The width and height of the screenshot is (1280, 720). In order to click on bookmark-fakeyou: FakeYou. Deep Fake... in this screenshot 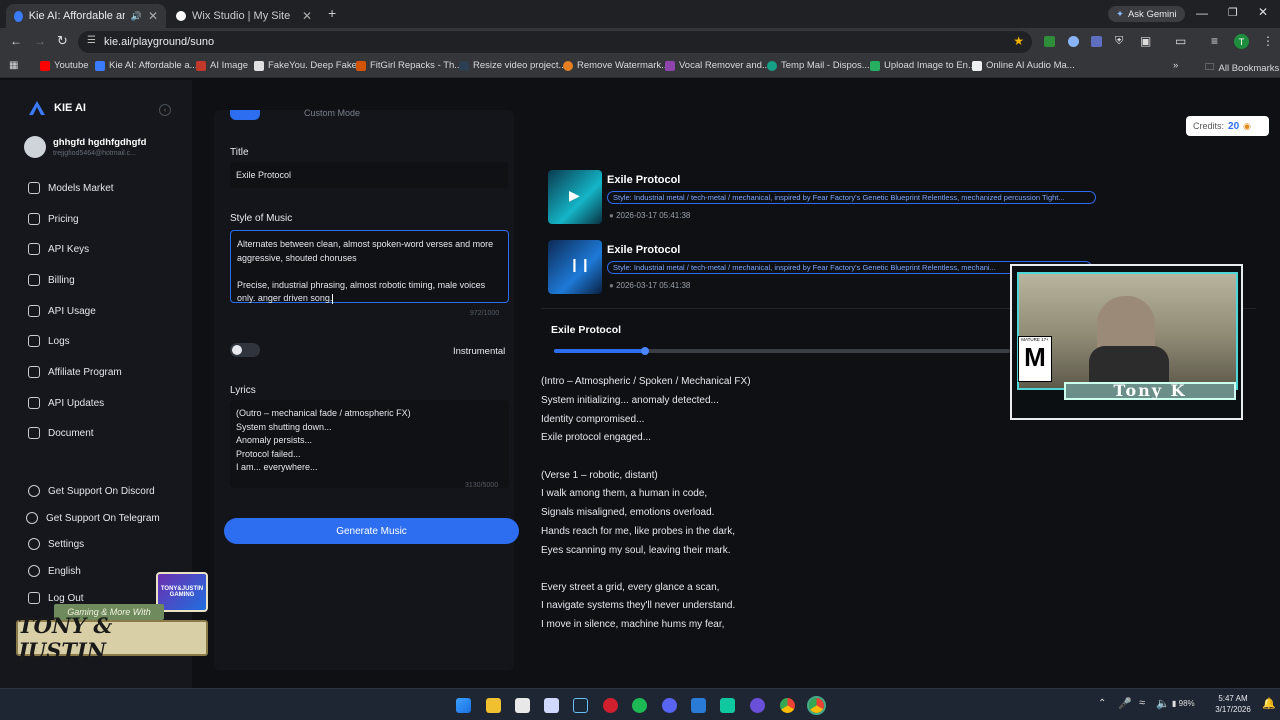, I will do `click(309, 65)`.